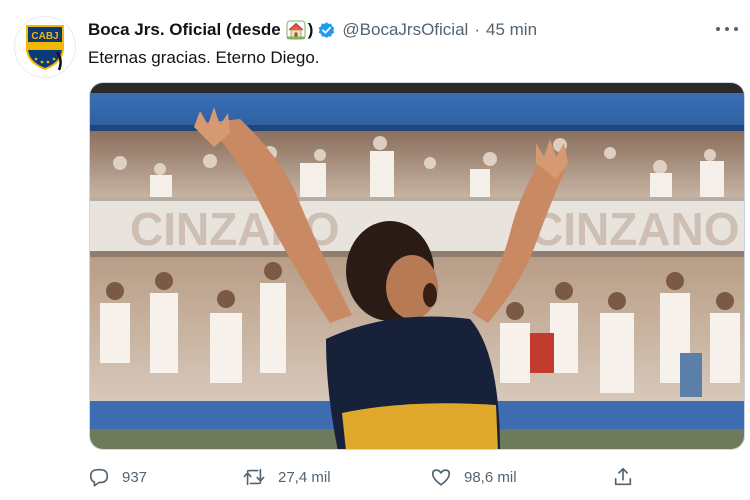  Describe the element at coordinates (44, 36) in the screenshot. I see `avatar-logo-text: CABJ` at that location.